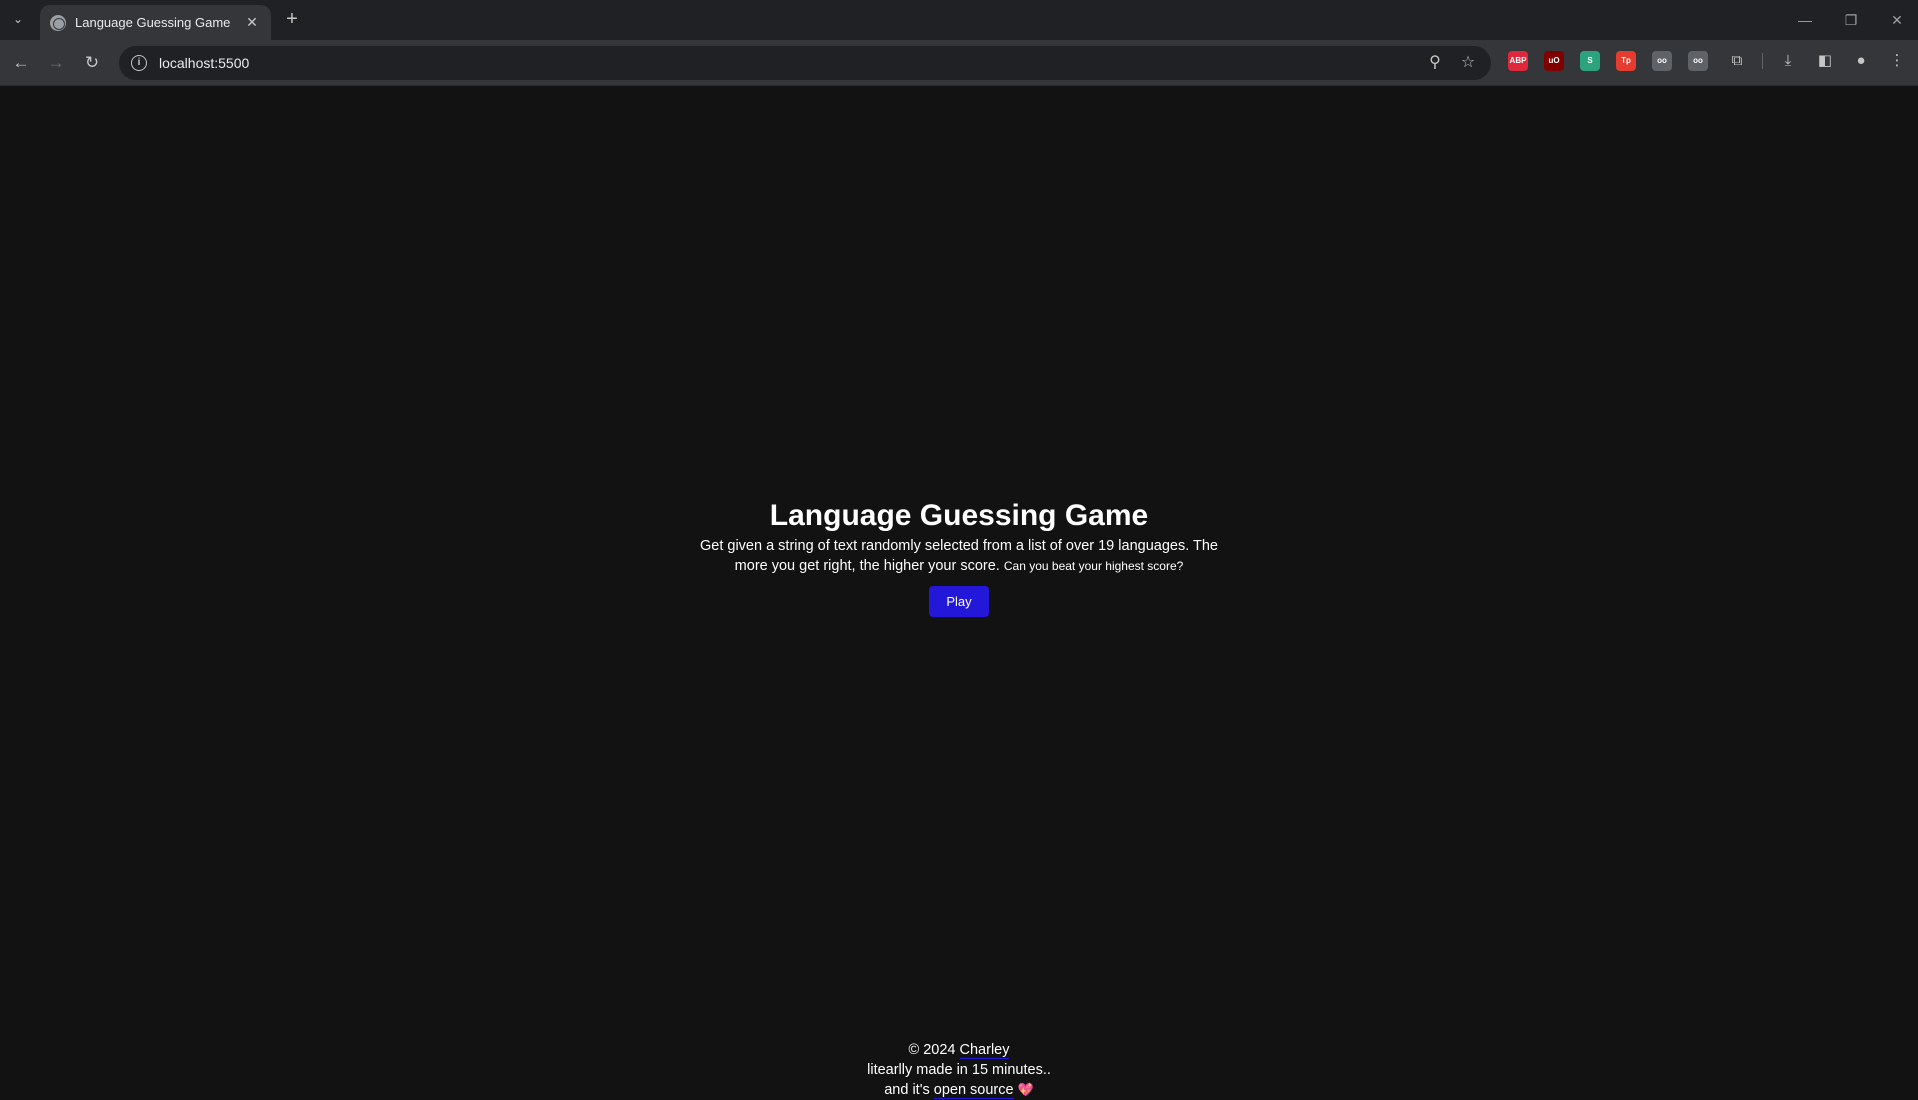 The width and height of the screenshot is (1918, 1100). Describe the element at coordinates (1861, 61) in the screenshot. I see `profile-avatar: ●` at that location.